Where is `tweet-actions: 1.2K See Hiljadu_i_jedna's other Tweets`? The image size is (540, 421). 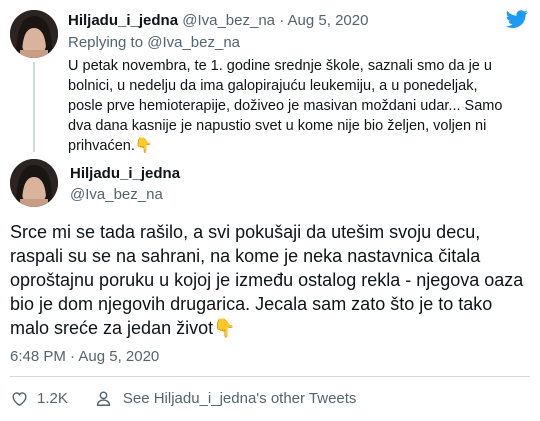 tweet-actions: 1.2K See Hiljadu_i_jedna's other Tweets is located at coordinates (183, 398).